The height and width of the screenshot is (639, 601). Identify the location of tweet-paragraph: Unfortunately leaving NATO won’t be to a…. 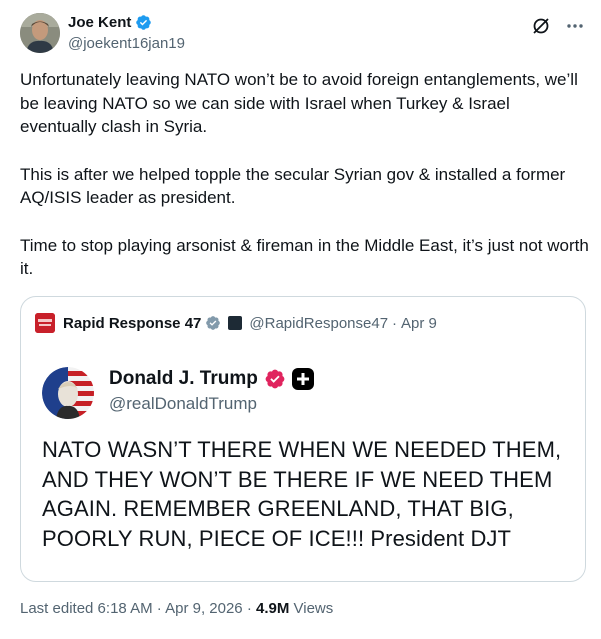
(299, 103).